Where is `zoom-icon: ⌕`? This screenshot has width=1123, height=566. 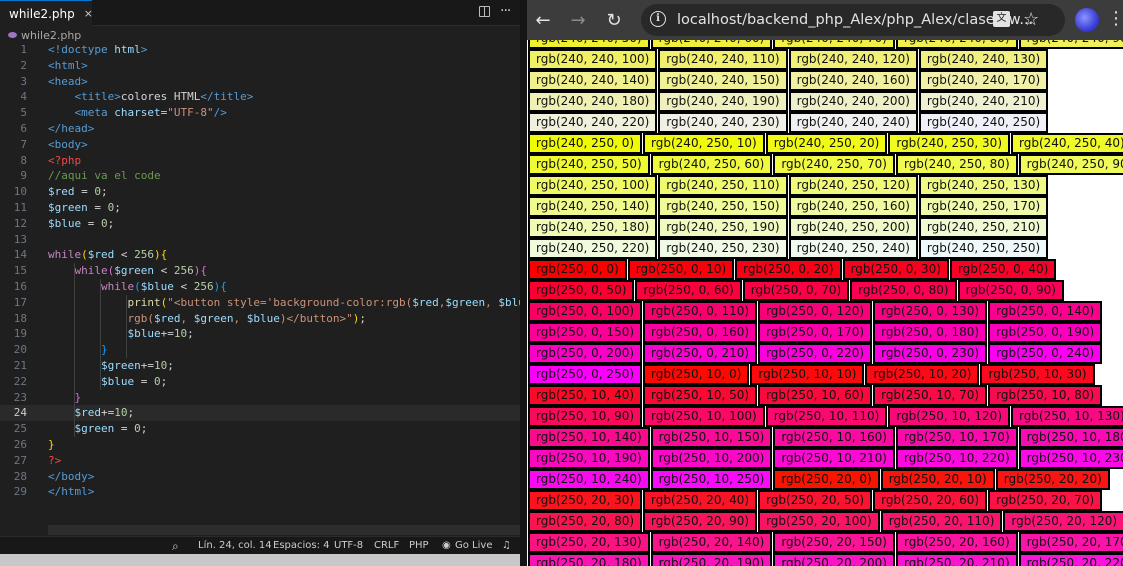
zoom-icon: ⌕ is located at coordinates (175, 546).